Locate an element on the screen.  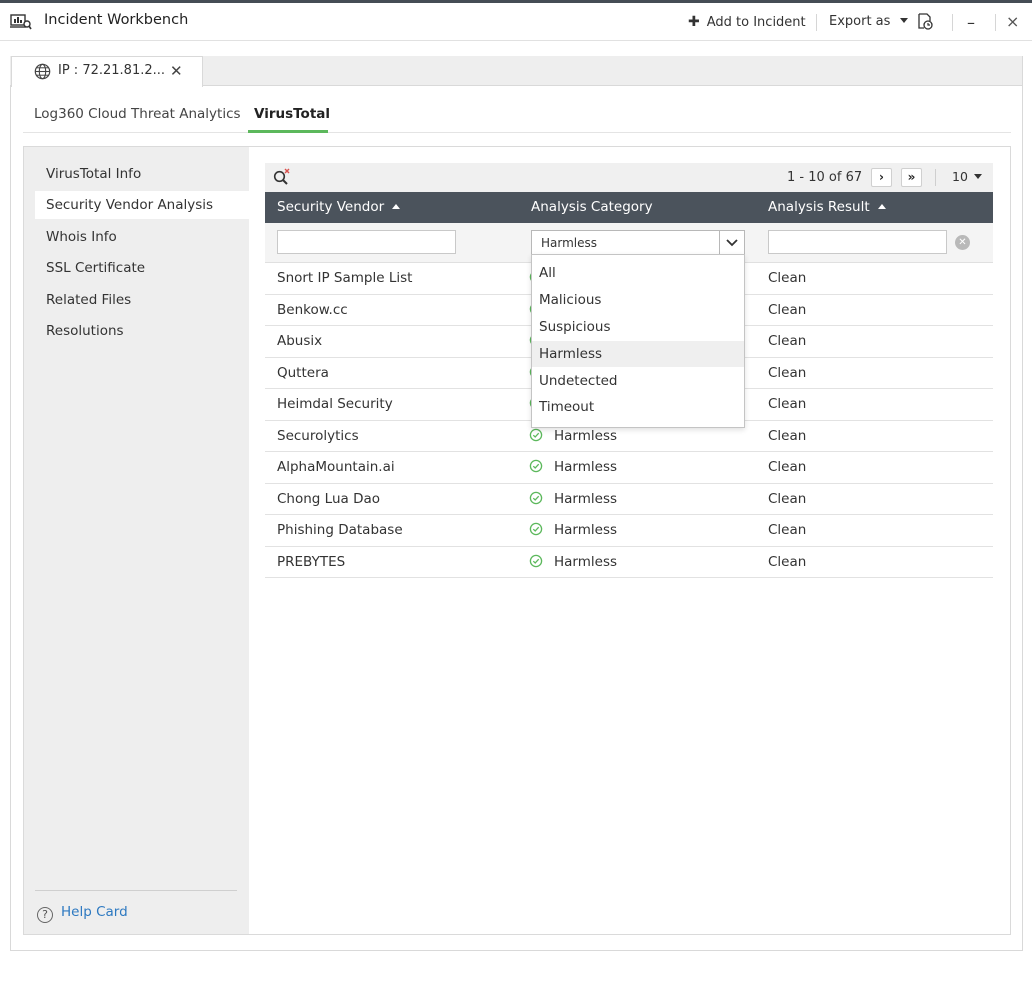
sidebar-item-whois-info: Whois Info is located at coordinates (142, 237).